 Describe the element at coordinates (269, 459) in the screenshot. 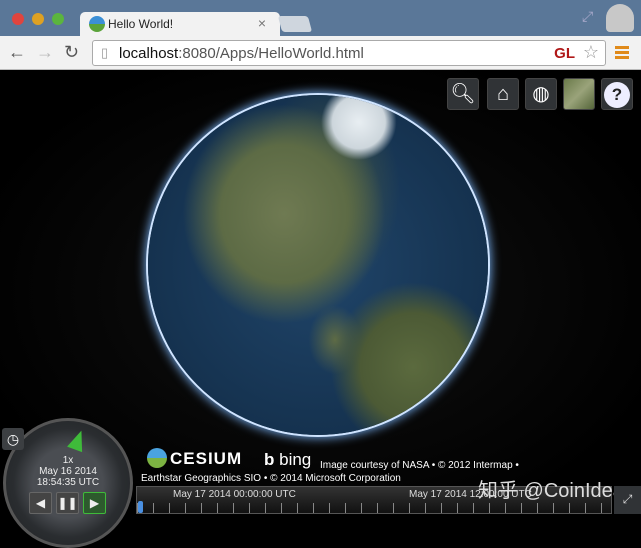

I see `bing-logo-icon: b` at that location.